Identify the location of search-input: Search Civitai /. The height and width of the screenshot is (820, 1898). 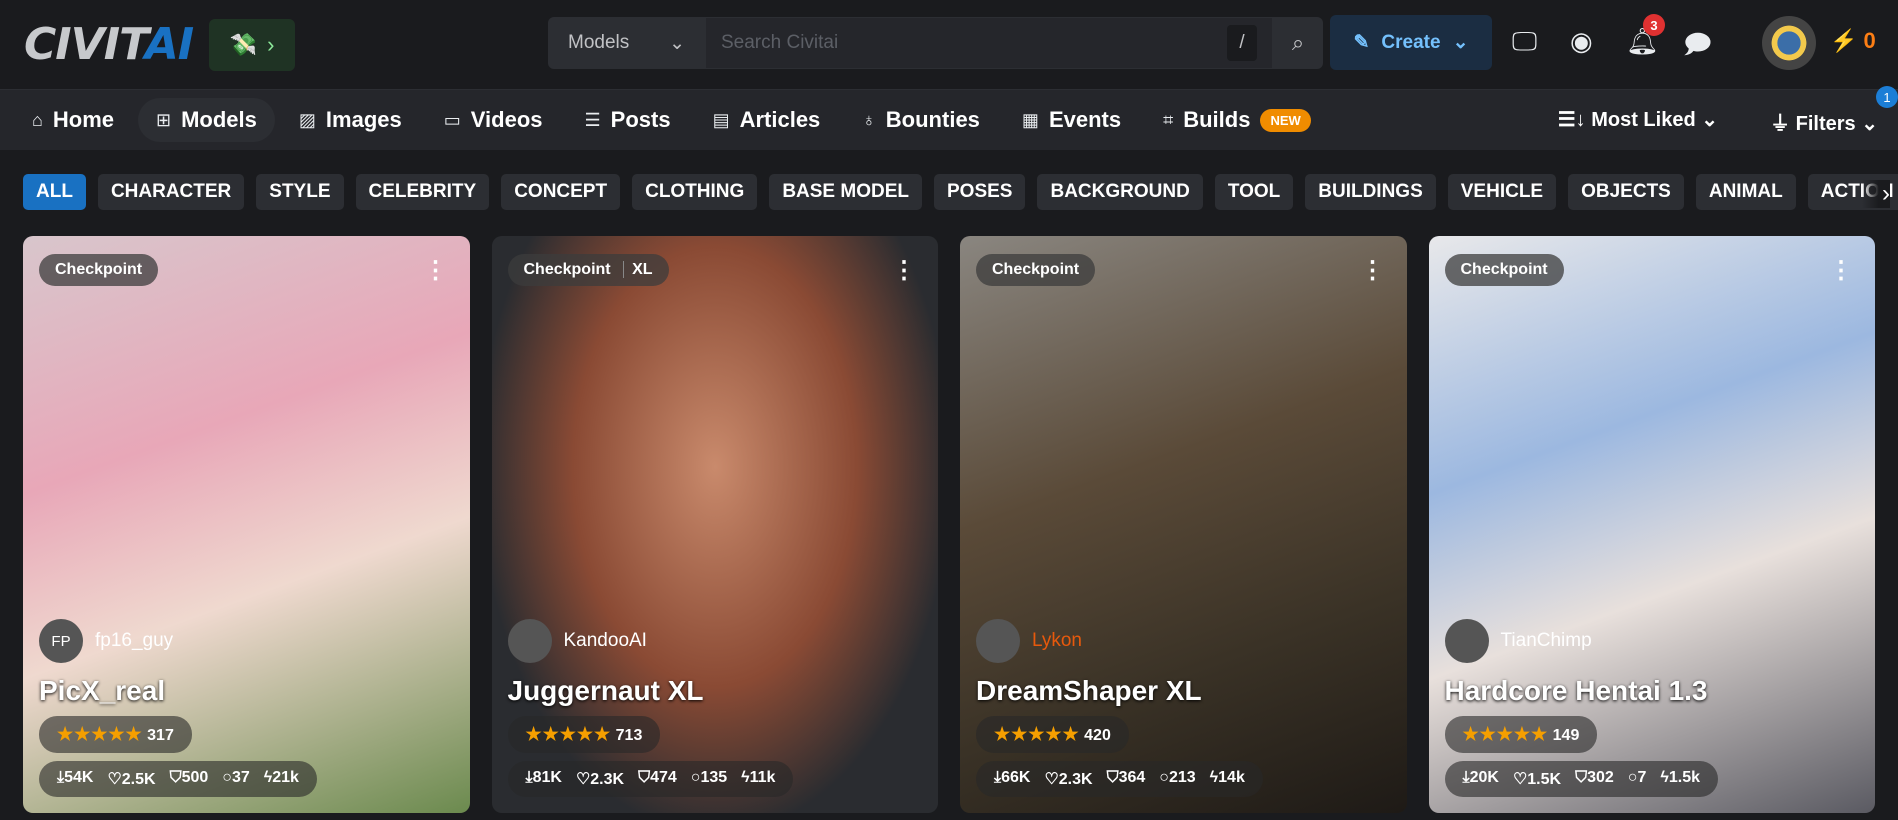
(989, 43).